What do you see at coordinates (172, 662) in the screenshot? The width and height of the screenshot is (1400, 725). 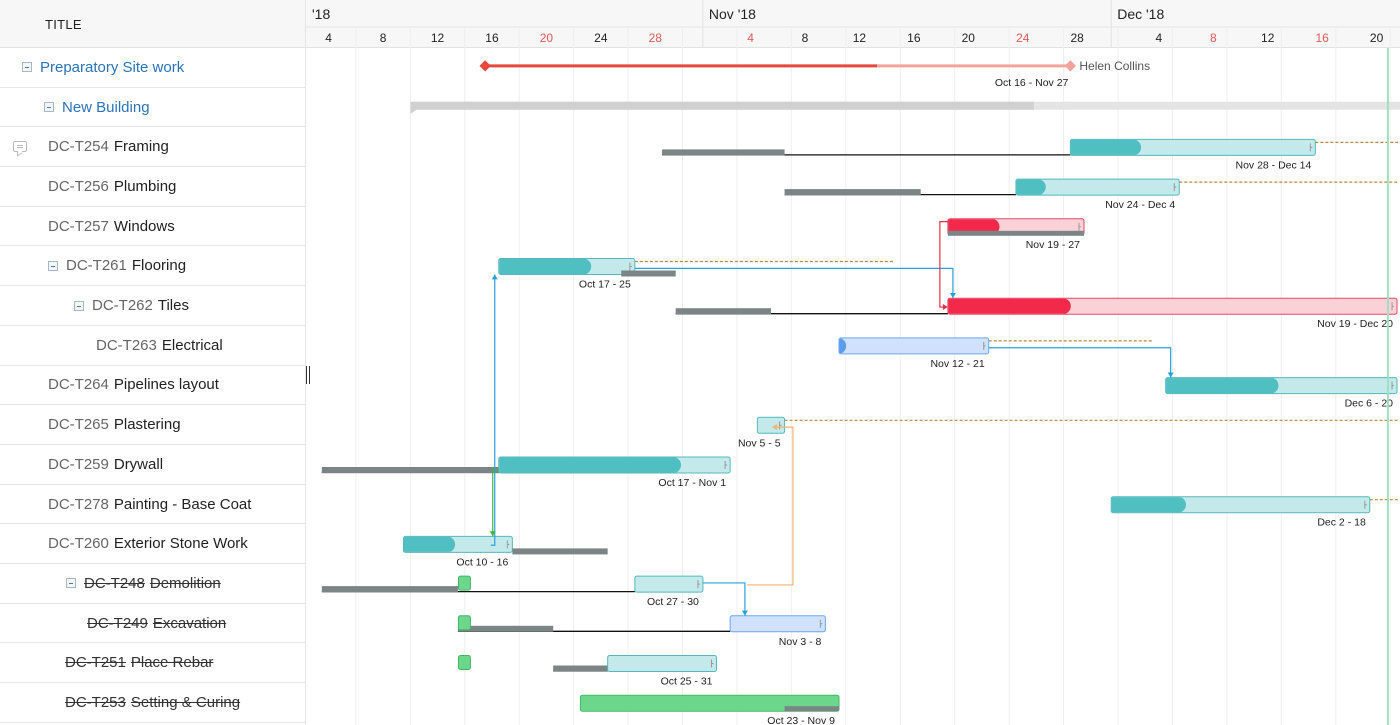 I see `task-name: Place Rebar` at bounding box center [172, 662].